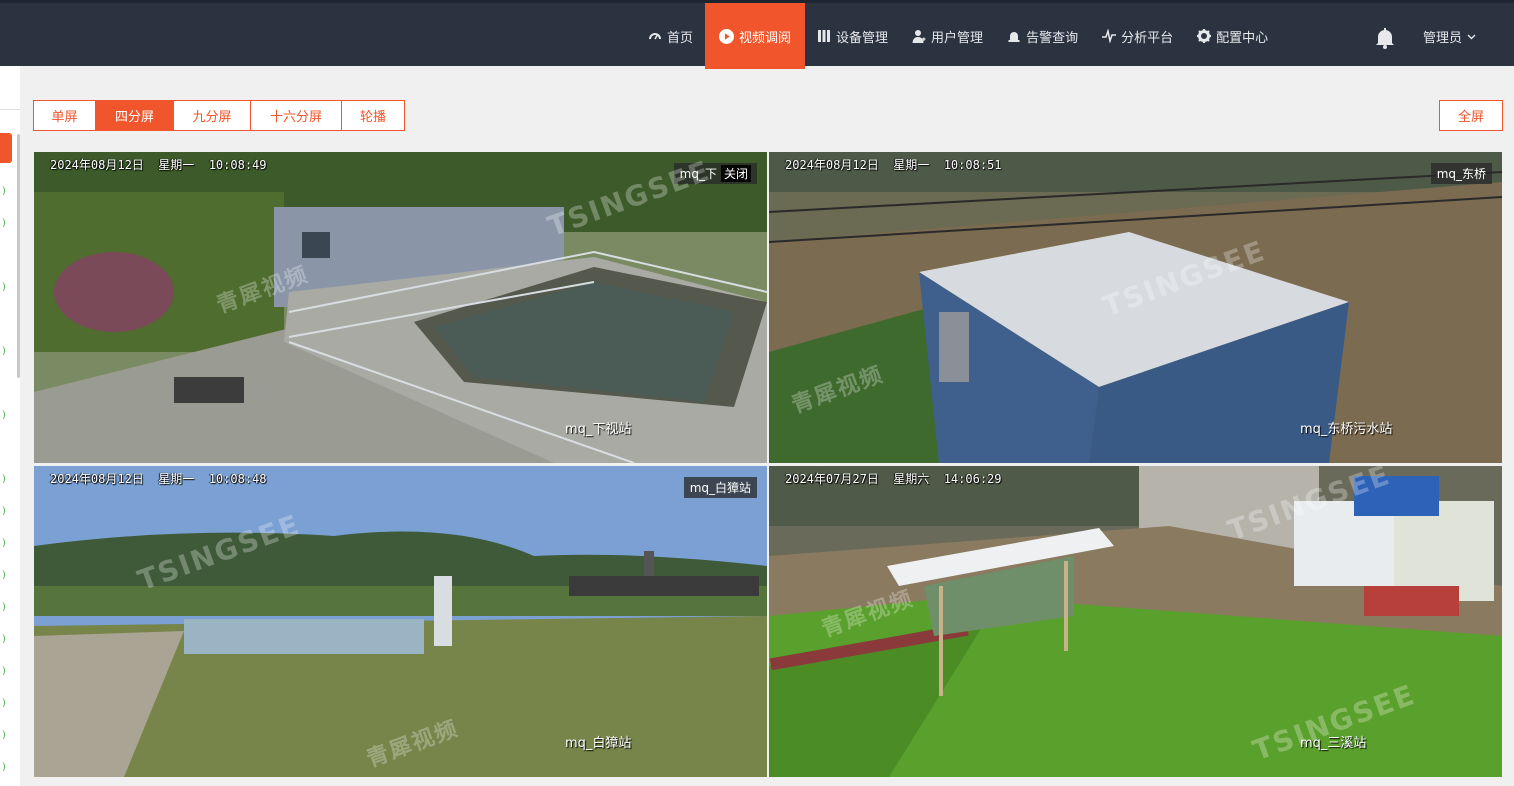  I want to click on nav-item-users: 用户管理, so click(947, 36).